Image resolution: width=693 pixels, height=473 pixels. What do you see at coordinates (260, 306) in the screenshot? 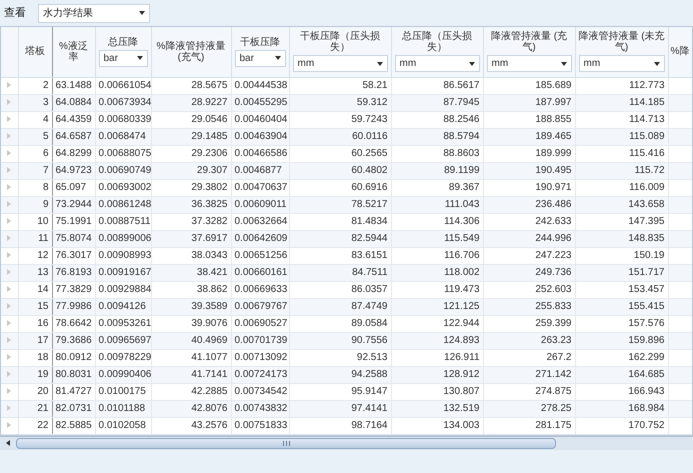
I see `table-cell: 0.00679767` at bounding box center [260, 306].